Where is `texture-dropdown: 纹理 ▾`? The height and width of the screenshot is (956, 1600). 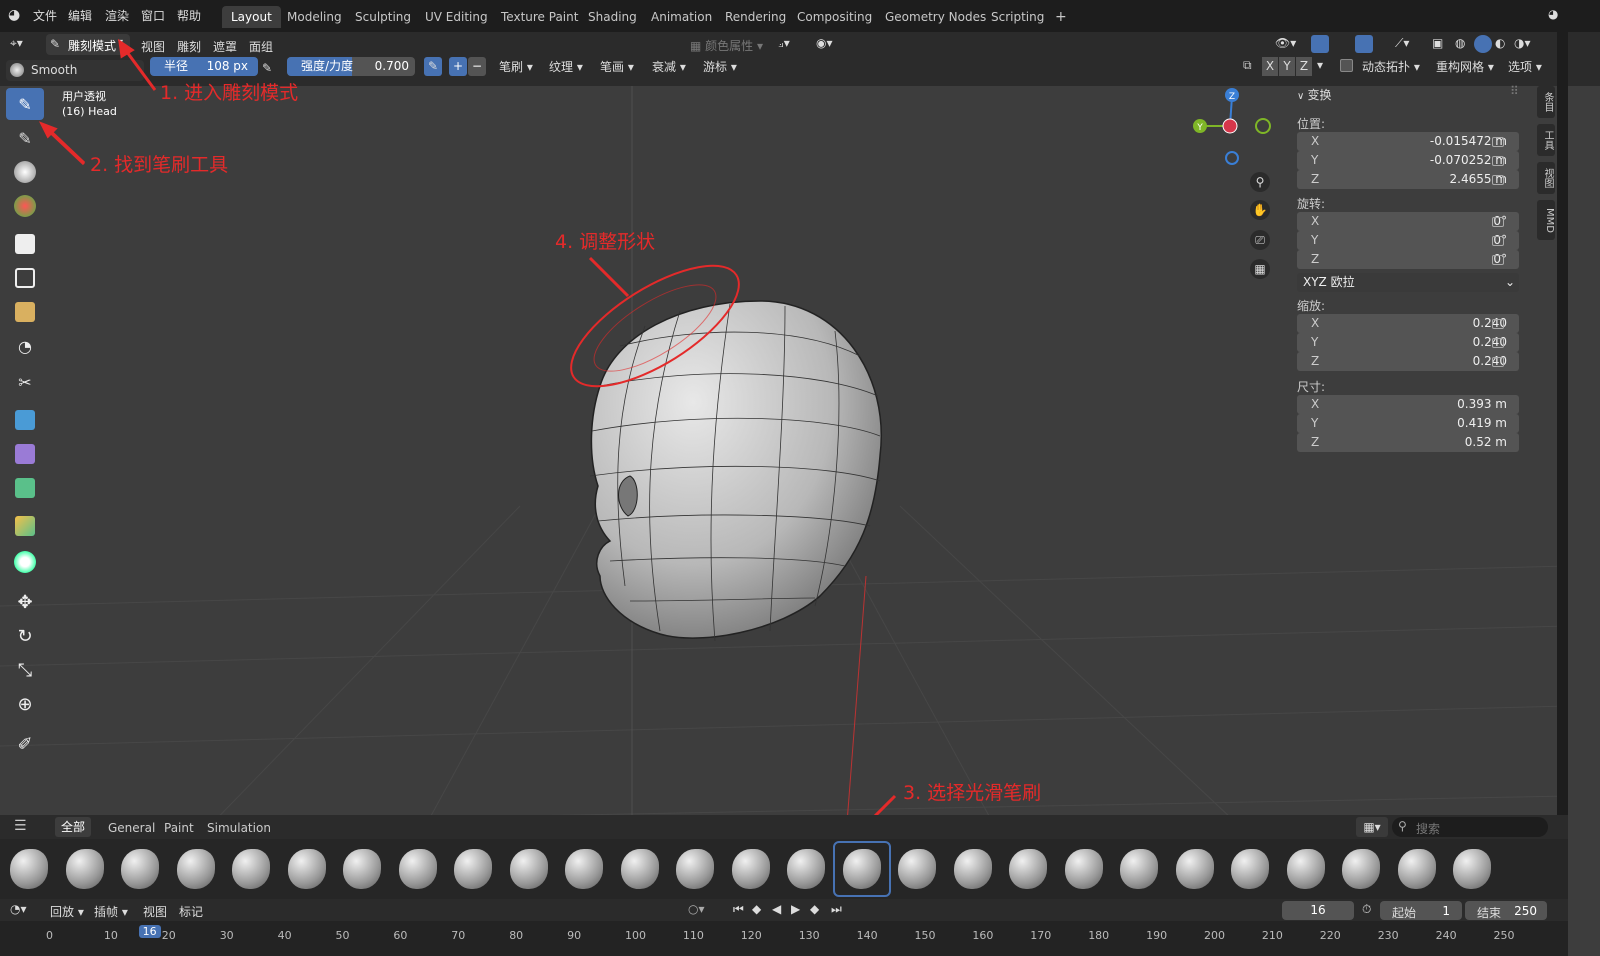
texture-dropdown: 纹理 ▾ is located at coordinates (566, 66).